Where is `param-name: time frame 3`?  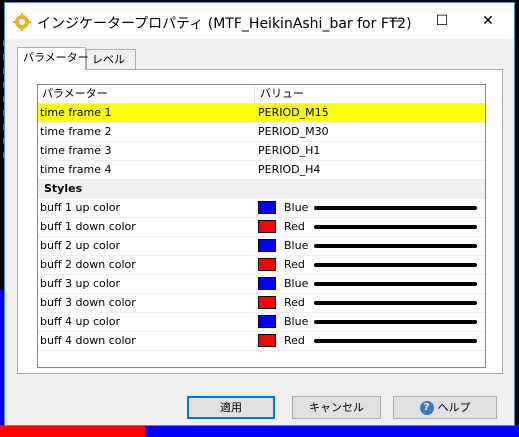
param-name: time frame 3 is located at coordinates (76, 150).